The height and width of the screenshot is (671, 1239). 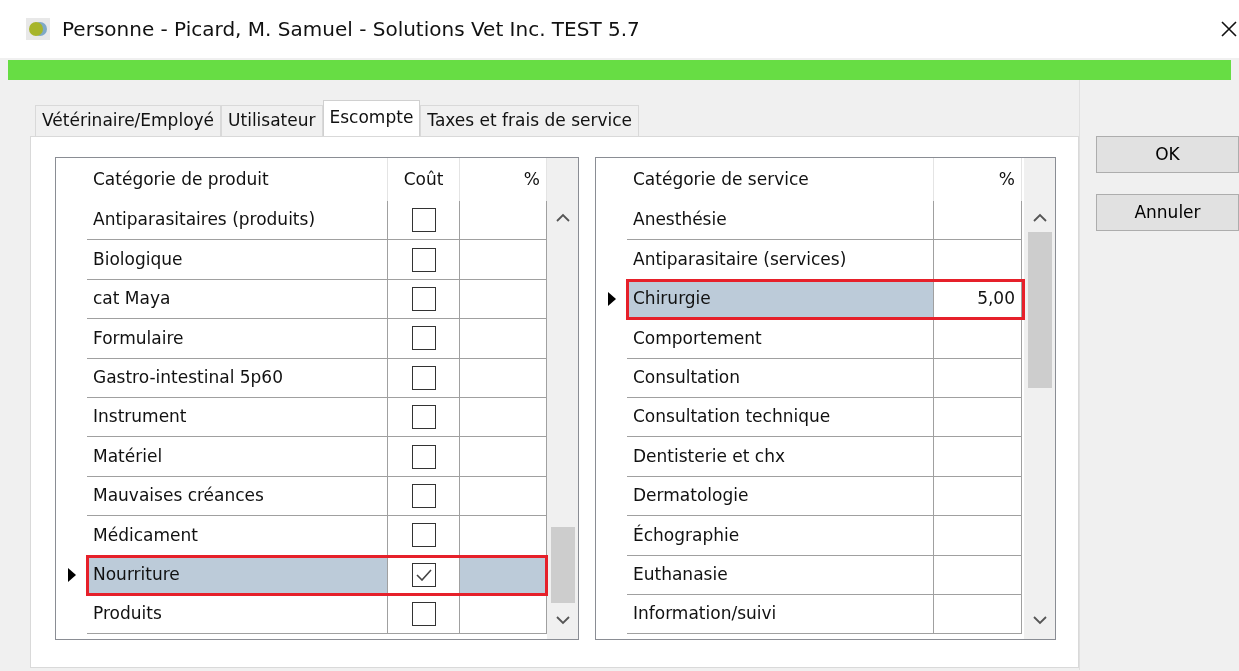 What do you see at coordinates (780, 179) in the screenshot?
I see `column-header: Catégorie de service` at bounding box center [780, 179].